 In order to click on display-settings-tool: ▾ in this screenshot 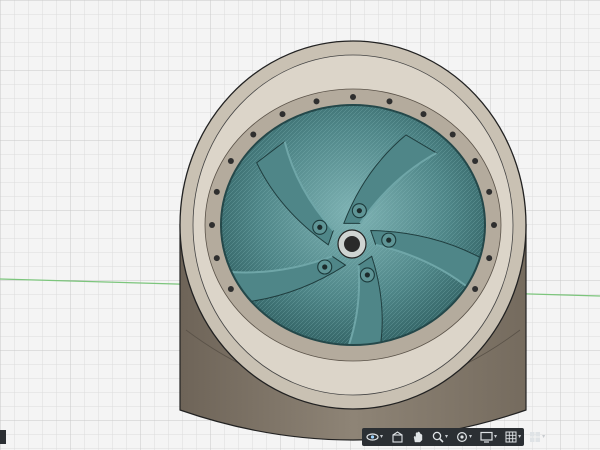, I will do `click(488, 437)`.